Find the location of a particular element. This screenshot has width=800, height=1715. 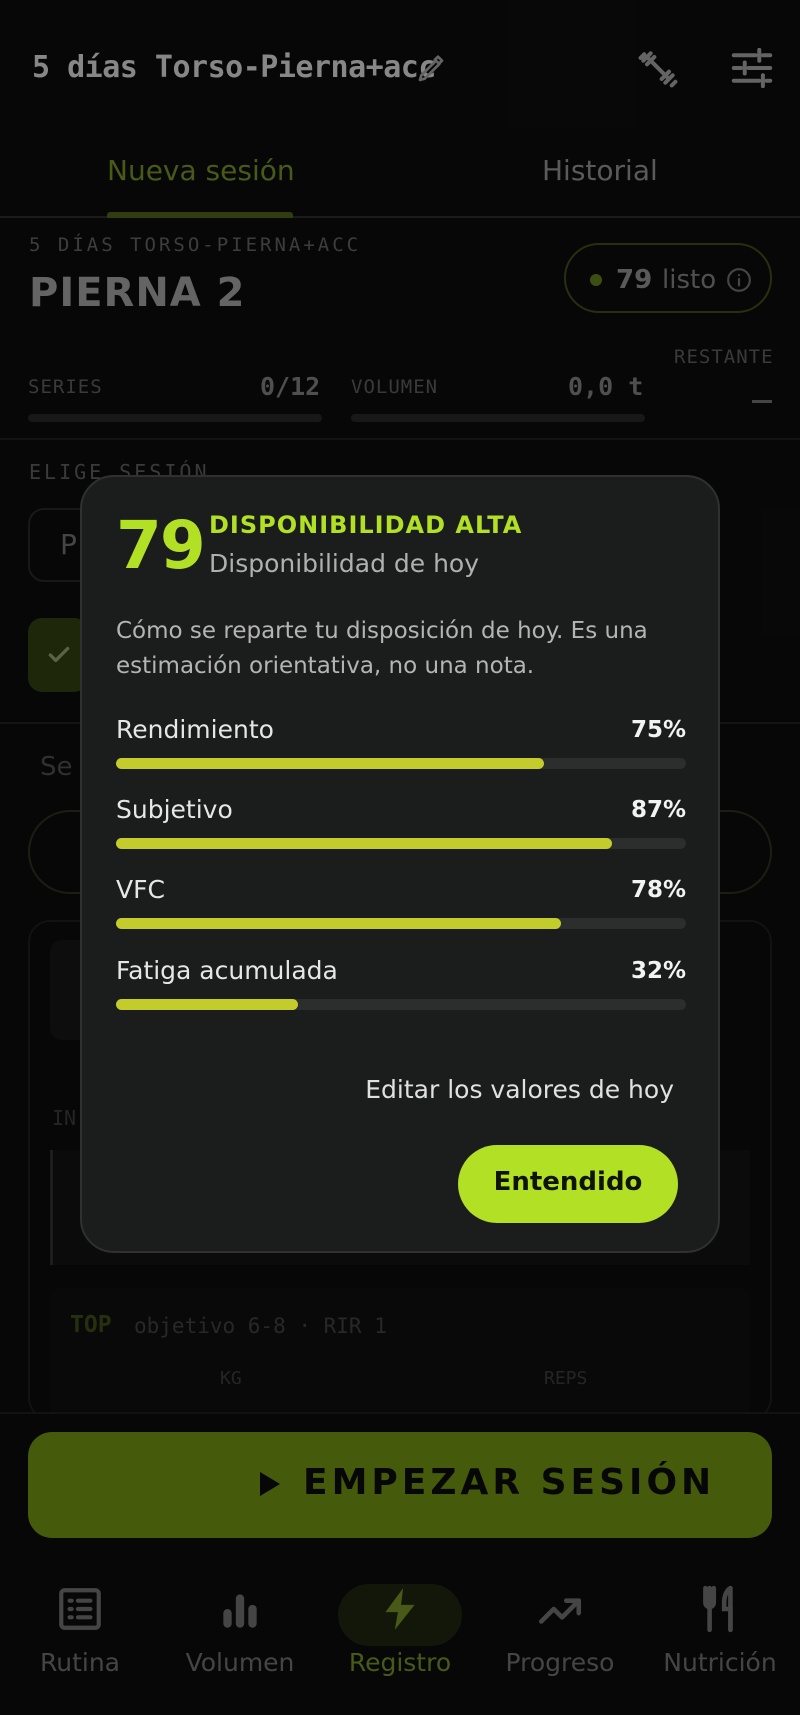

metric-name: Subjetivo is located at coordinates (174, 809).